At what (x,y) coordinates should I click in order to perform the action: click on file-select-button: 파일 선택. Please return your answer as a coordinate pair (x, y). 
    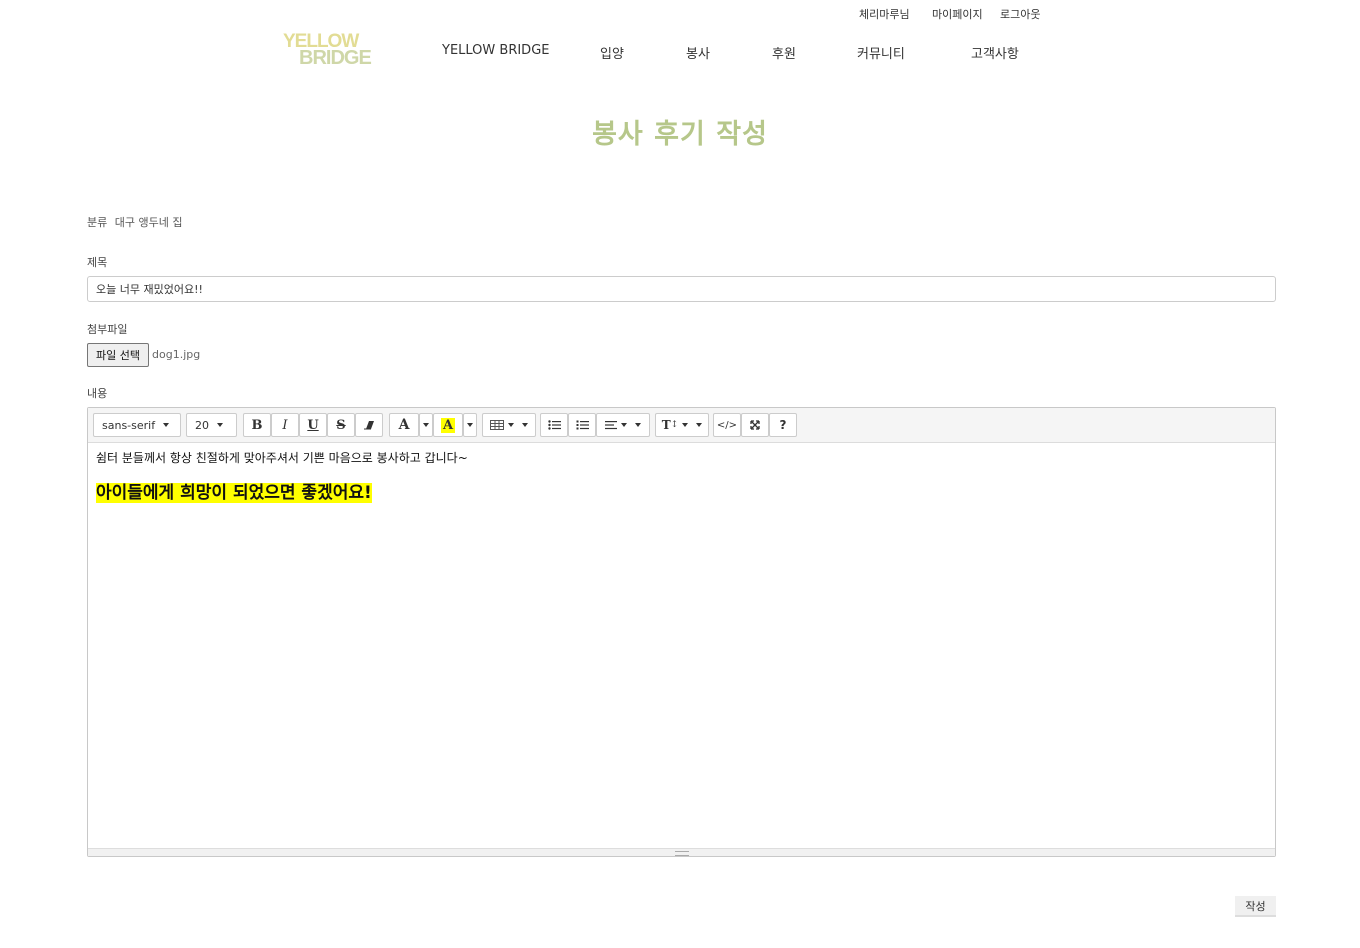
    Looking at the image, I should click on (118, 355).